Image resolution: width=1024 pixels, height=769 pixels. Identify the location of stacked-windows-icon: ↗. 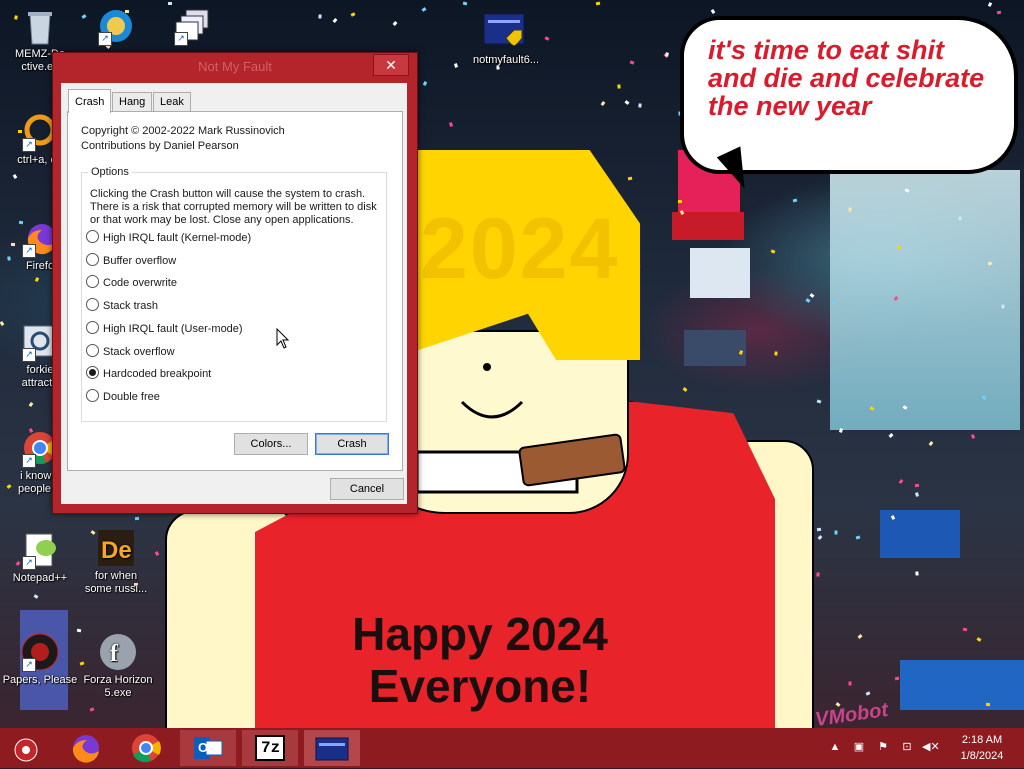
(192, 26).